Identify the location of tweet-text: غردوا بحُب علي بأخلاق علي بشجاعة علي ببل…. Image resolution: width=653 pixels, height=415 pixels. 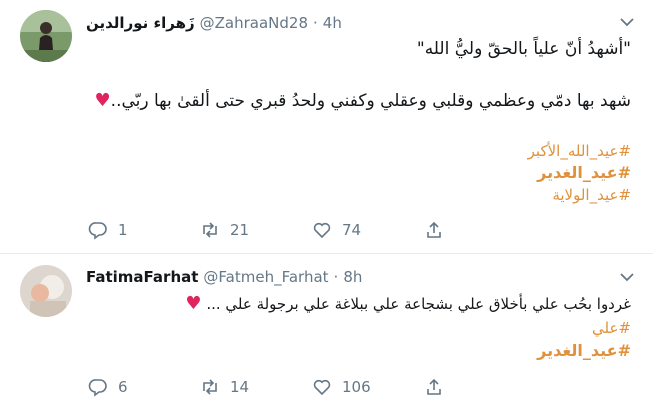
(418, 304).